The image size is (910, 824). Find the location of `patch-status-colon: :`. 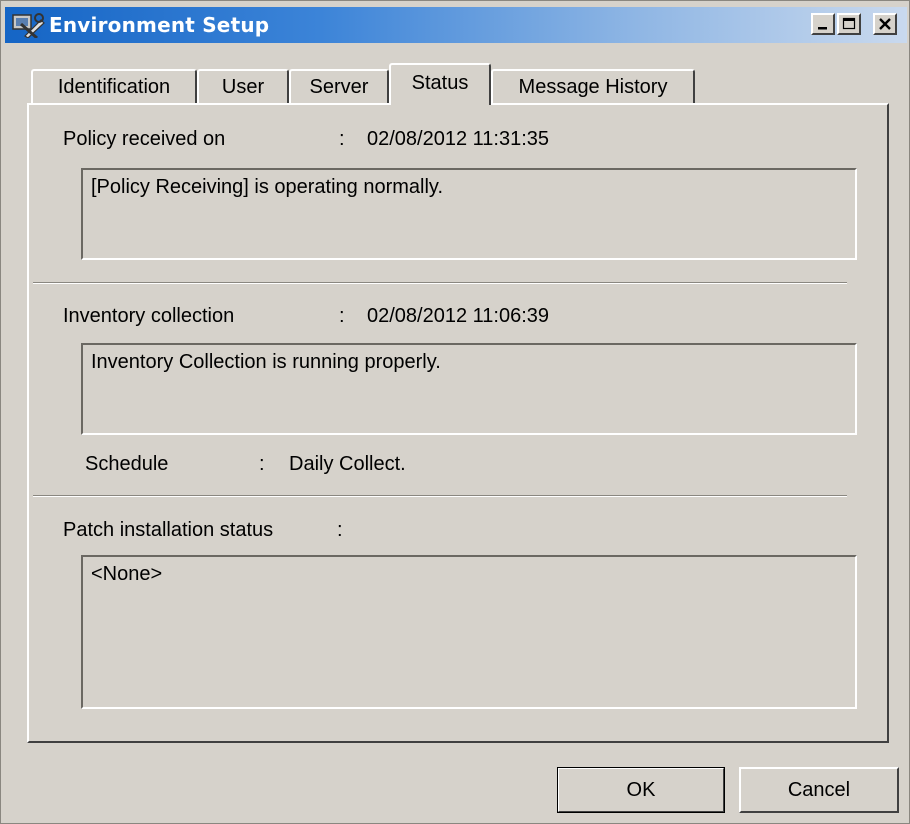

patch-status-colon: : is located at coordinates (340, 530).